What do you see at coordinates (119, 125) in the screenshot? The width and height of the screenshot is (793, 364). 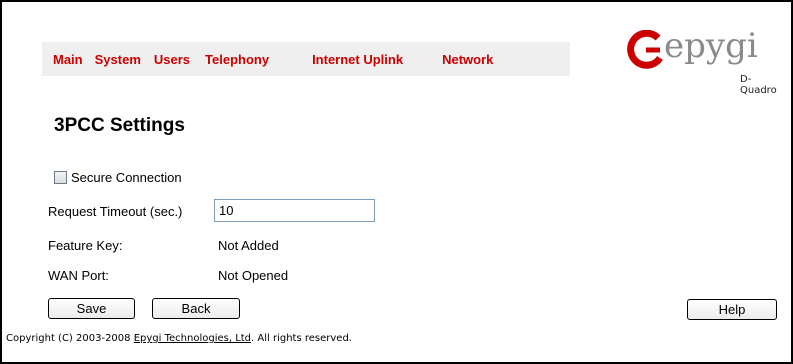 I see `page-title: 3PCC Settings` at bounding box center [119, 125].